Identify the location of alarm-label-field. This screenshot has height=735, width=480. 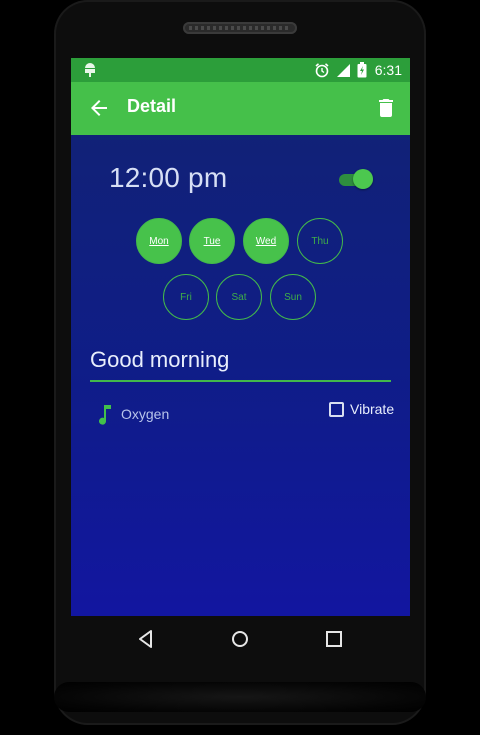
(240, 363).